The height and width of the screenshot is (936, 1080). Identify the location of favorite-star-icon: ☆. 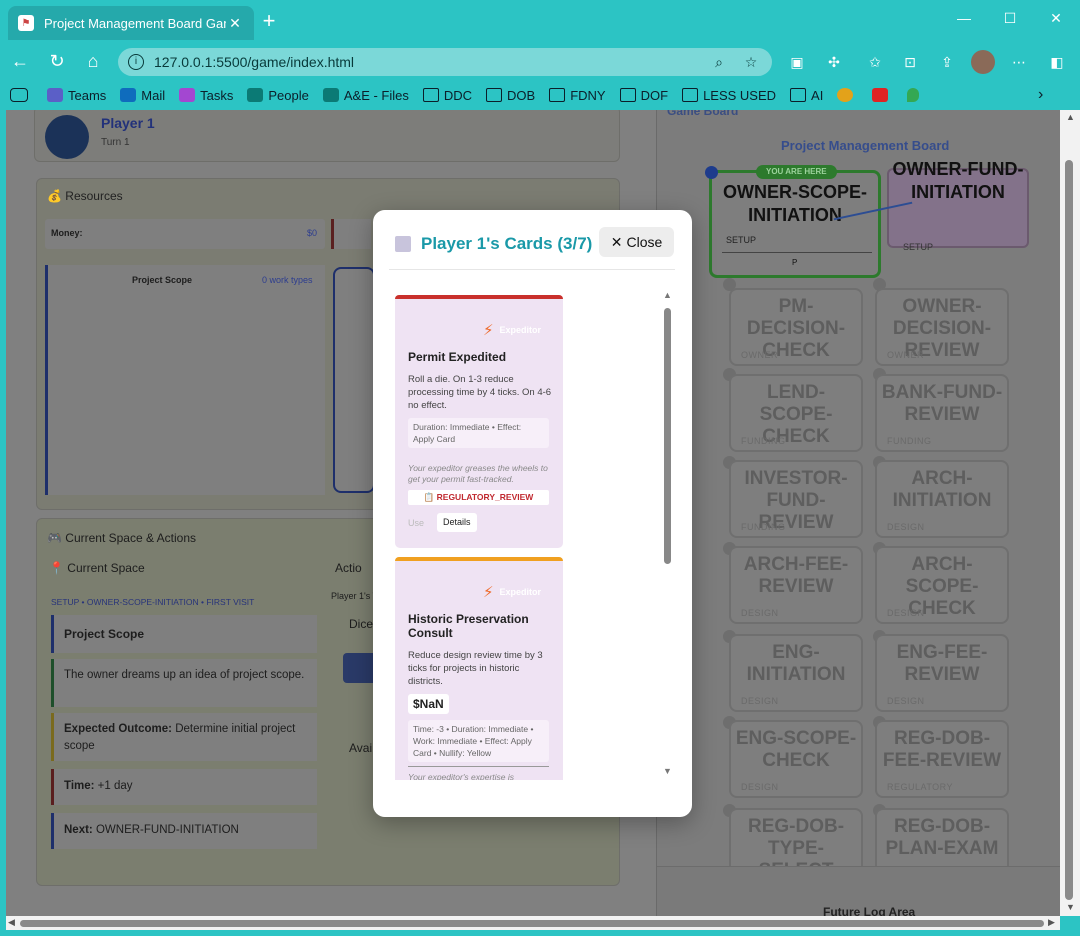
(751, 62).